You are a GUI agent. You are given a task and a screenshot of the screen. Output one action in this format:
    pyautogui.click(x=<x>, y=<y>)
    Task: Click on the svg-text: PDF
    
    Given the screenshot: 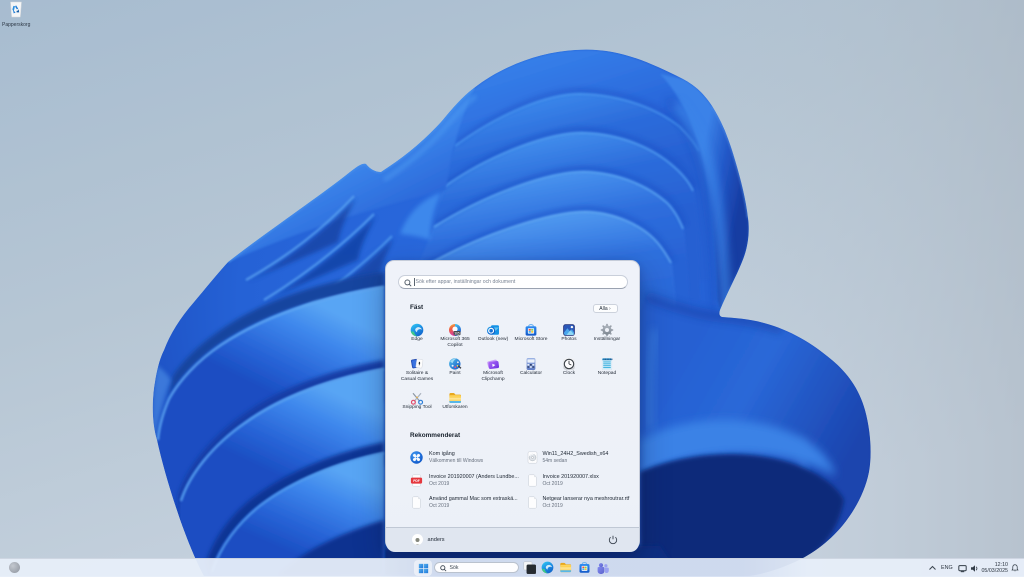 What is the action you would take?
    pyautogui.click(x=416, y=481)
    